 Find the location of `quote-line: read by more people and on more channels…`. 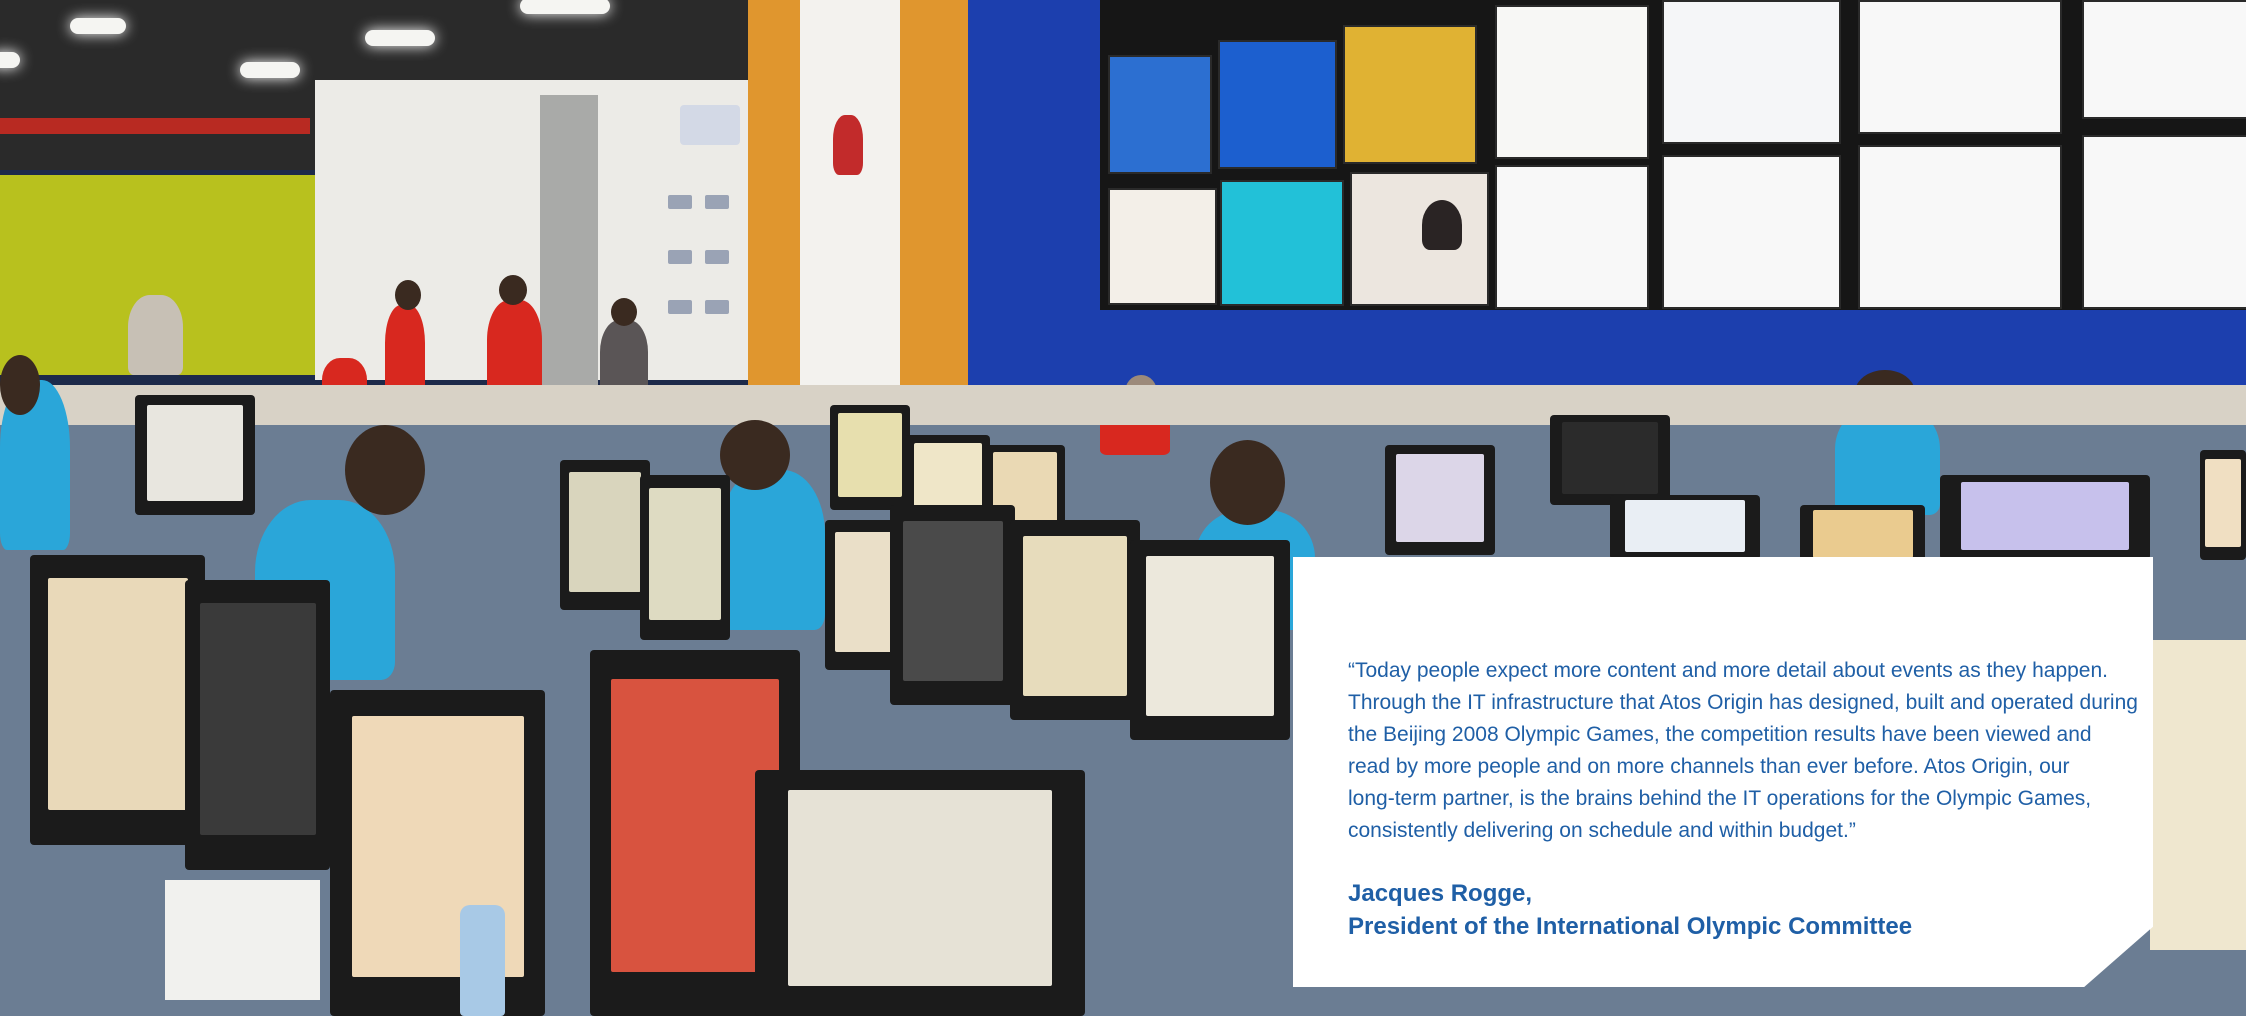

quote-line: read by more people and on more channels… is located at coordinates (1709, 766).